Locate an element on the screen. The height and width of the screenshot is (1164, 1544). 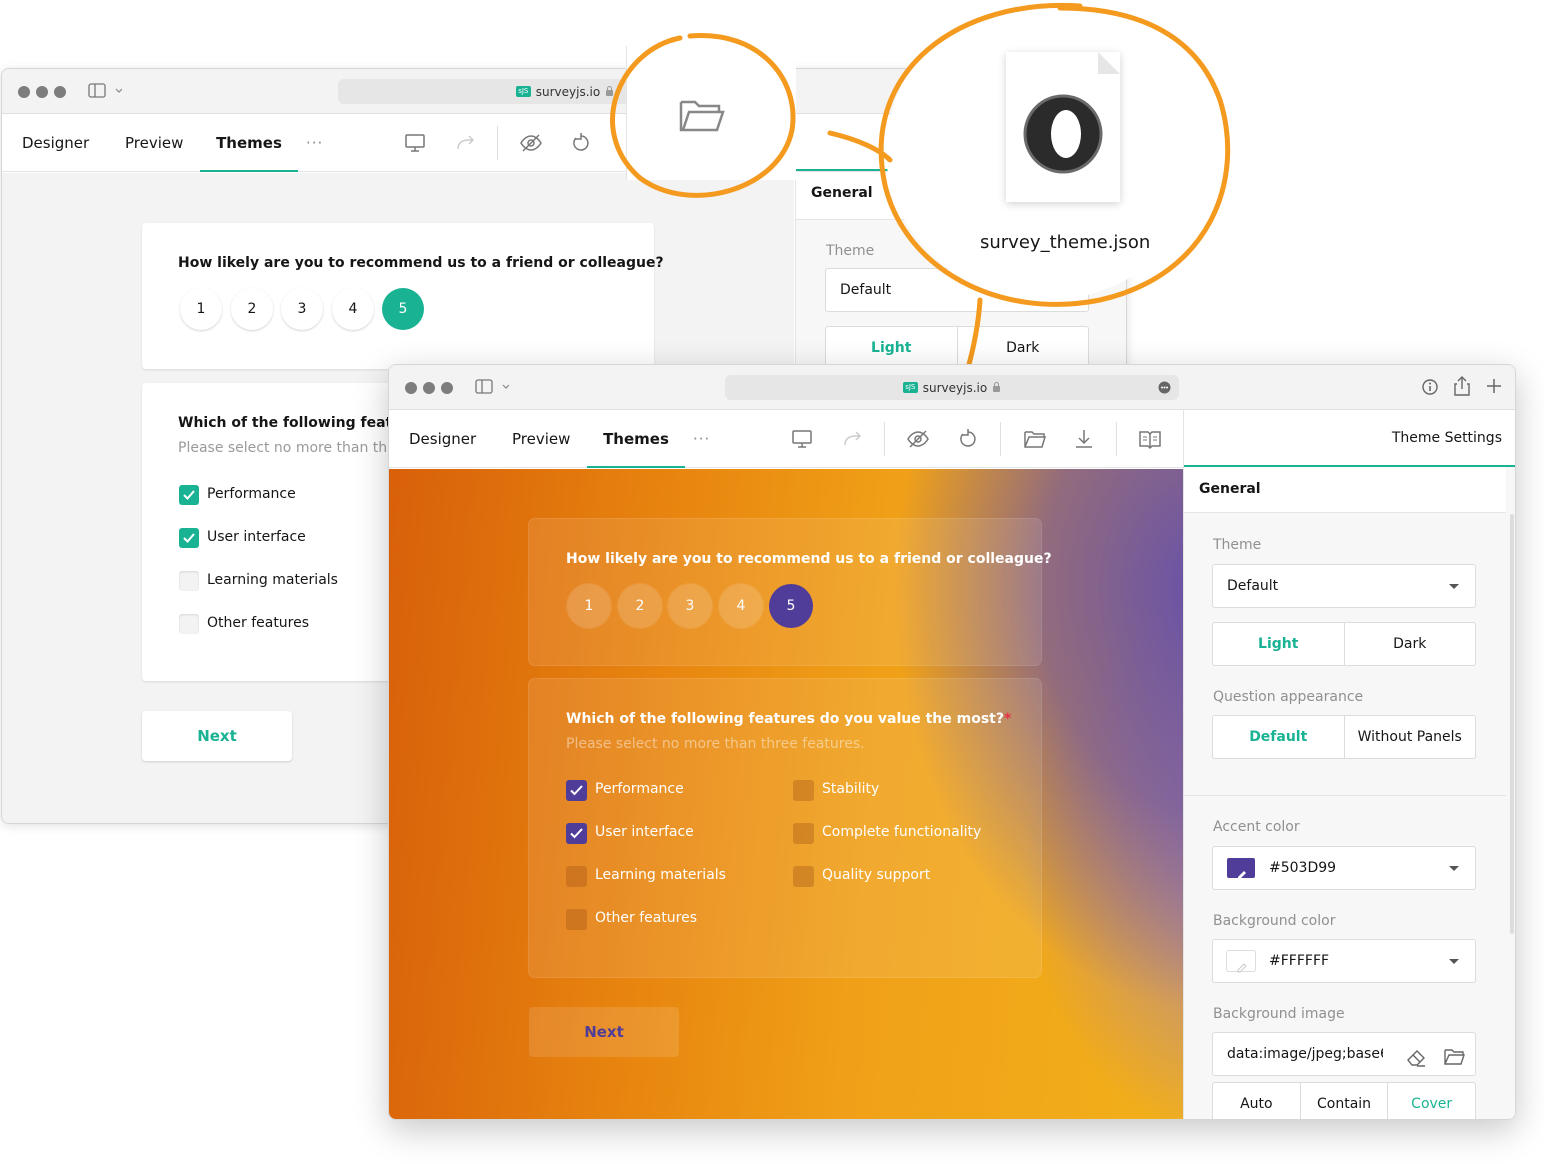
checkbox-label: User interface is located at coordinates (644, 832).